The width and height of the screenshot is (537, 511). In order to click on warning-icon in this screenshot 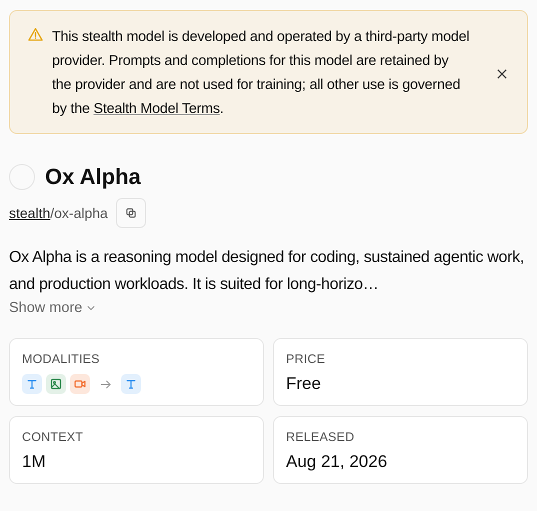, I will do `click(35, 34)`.